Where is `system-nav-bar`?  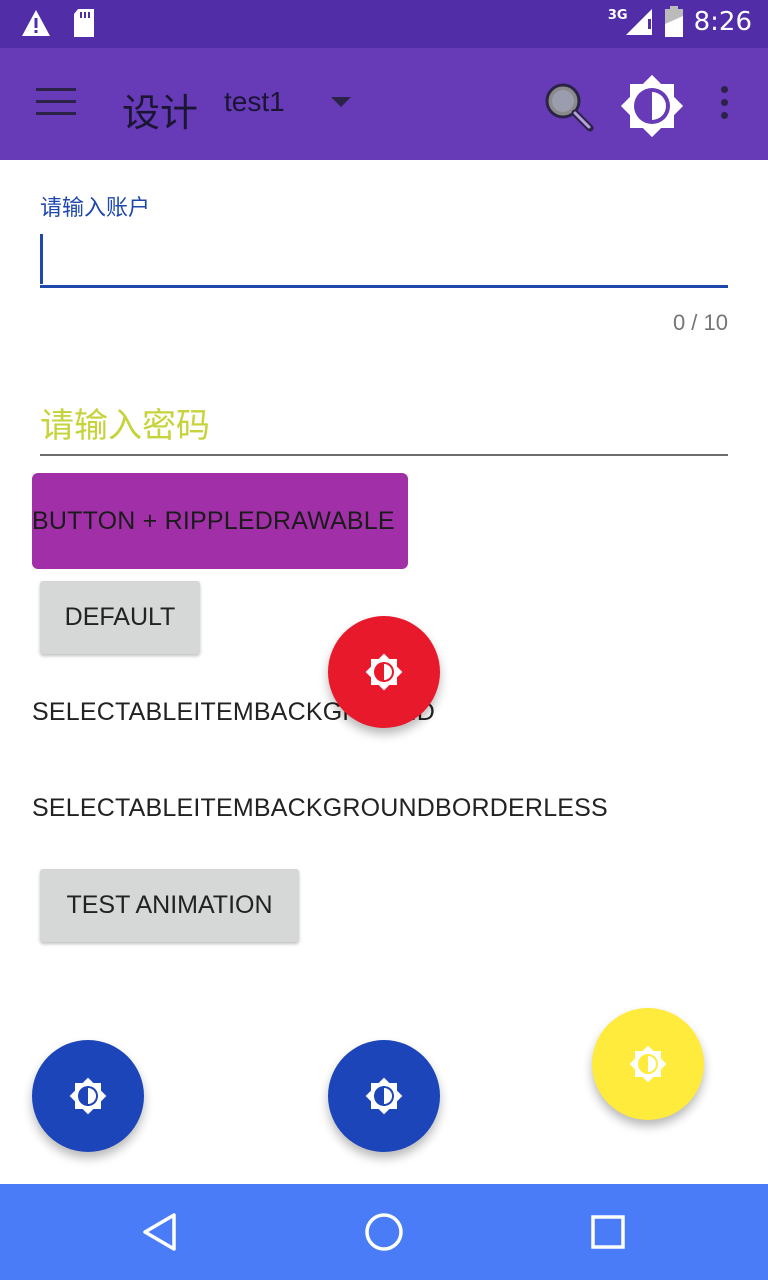 system-nav-bar is located at coordinates (384, 1232).